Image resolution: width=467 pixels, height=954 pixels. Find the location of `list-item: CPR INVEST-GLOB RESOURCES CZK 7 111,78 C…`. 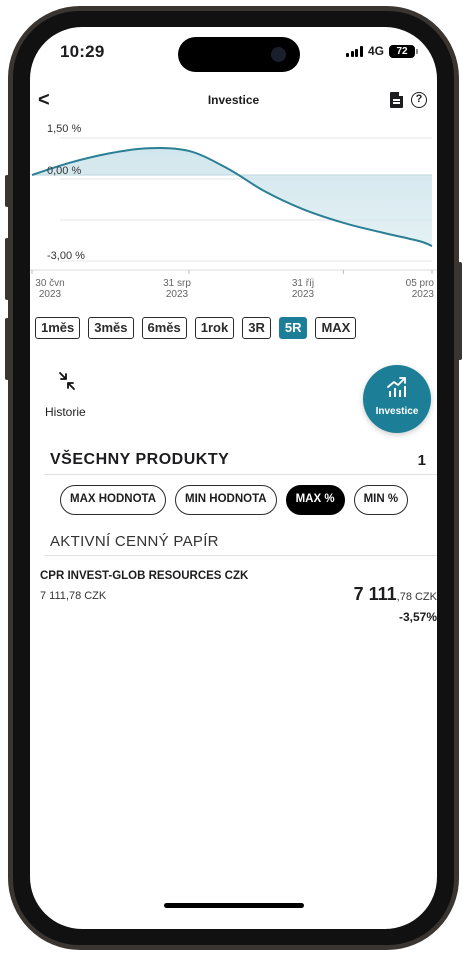

list-item: CPR INVEST-GLOB RESOURCES CZK 7 111,78 C… is located at coordinates (233, 599).